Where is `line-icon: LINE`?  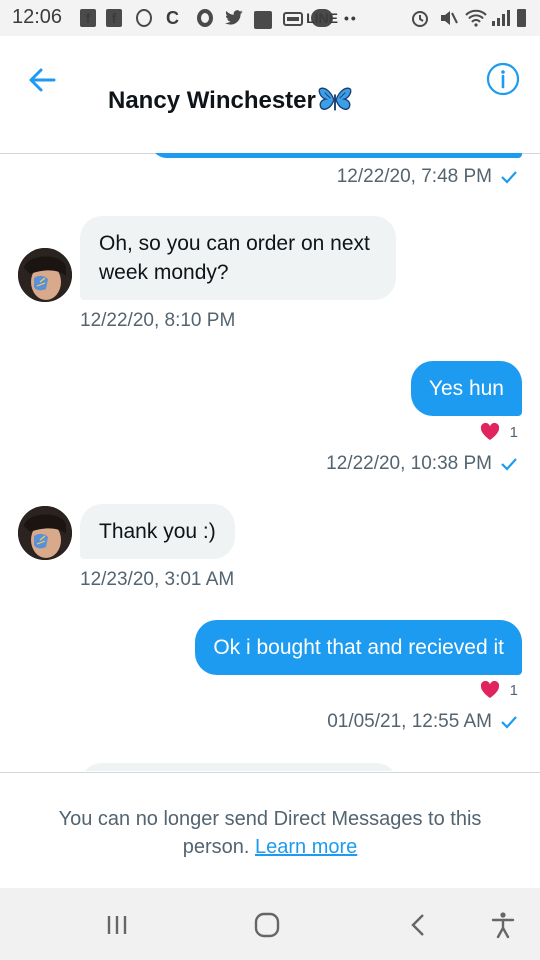
line-icon: LINE is located at coordinates (322, 18).